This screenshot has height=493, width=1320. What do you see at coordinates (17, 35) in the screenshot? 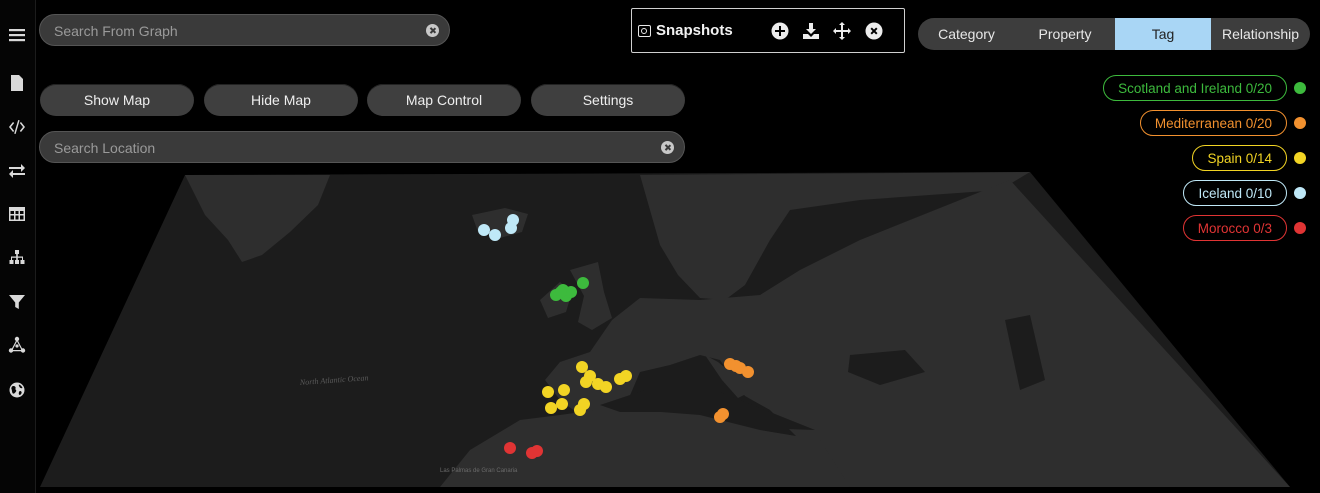
I see `menu-icon` at bounding box center [17, 35].